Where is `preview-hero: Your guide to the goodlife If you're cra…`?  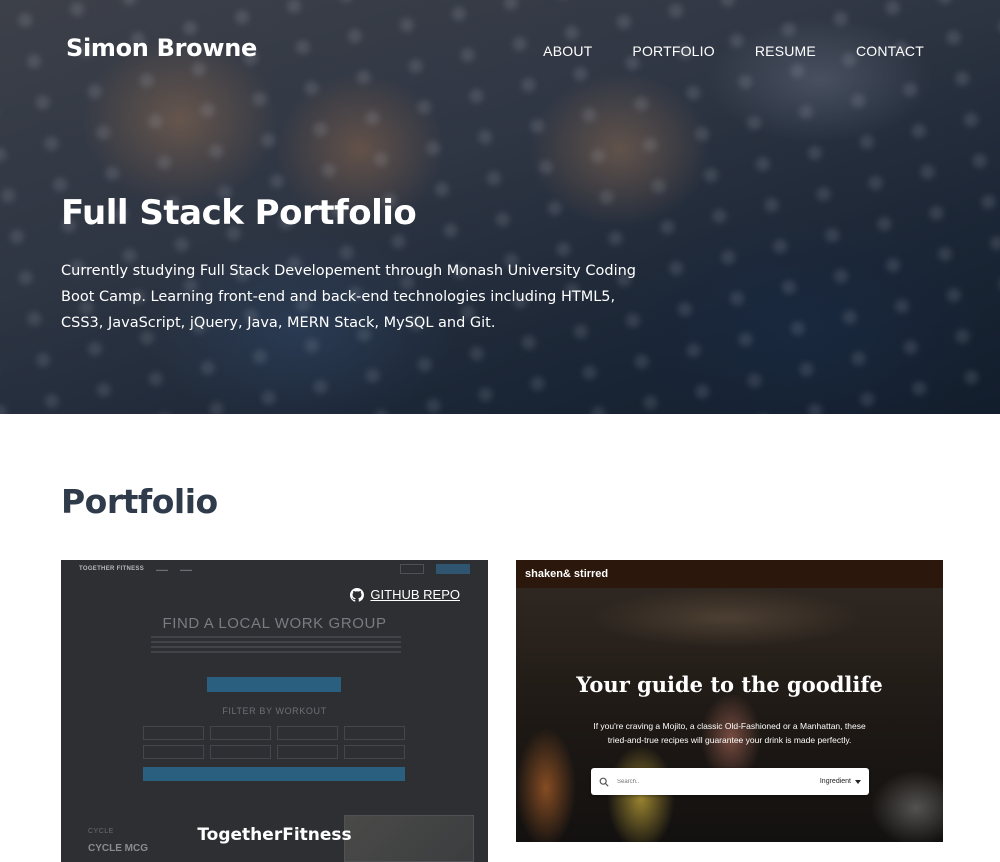
preview-hero: Your guide to the goodlife If you're cra… is located at coordinates (729, 715).